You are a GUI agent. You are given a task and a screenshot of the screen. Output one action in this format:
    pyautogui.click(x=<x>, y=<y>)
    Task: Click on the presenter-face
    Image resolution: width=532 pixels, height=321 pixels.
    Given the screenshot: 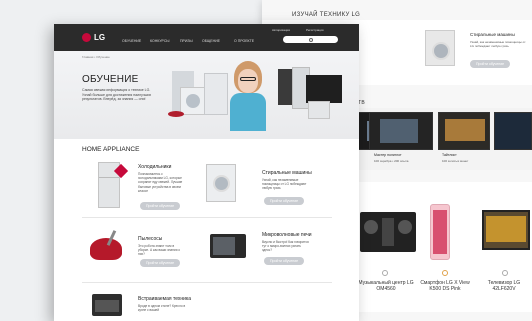 What is the action you would take?
    pyautogui.click(x=248, y=81)
    